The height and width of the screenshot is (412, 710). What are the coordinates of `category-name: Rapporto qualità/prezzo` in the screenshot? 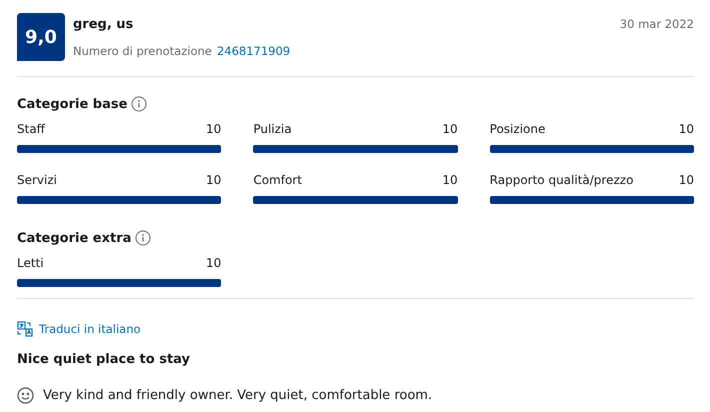 It's located at (562, 180).